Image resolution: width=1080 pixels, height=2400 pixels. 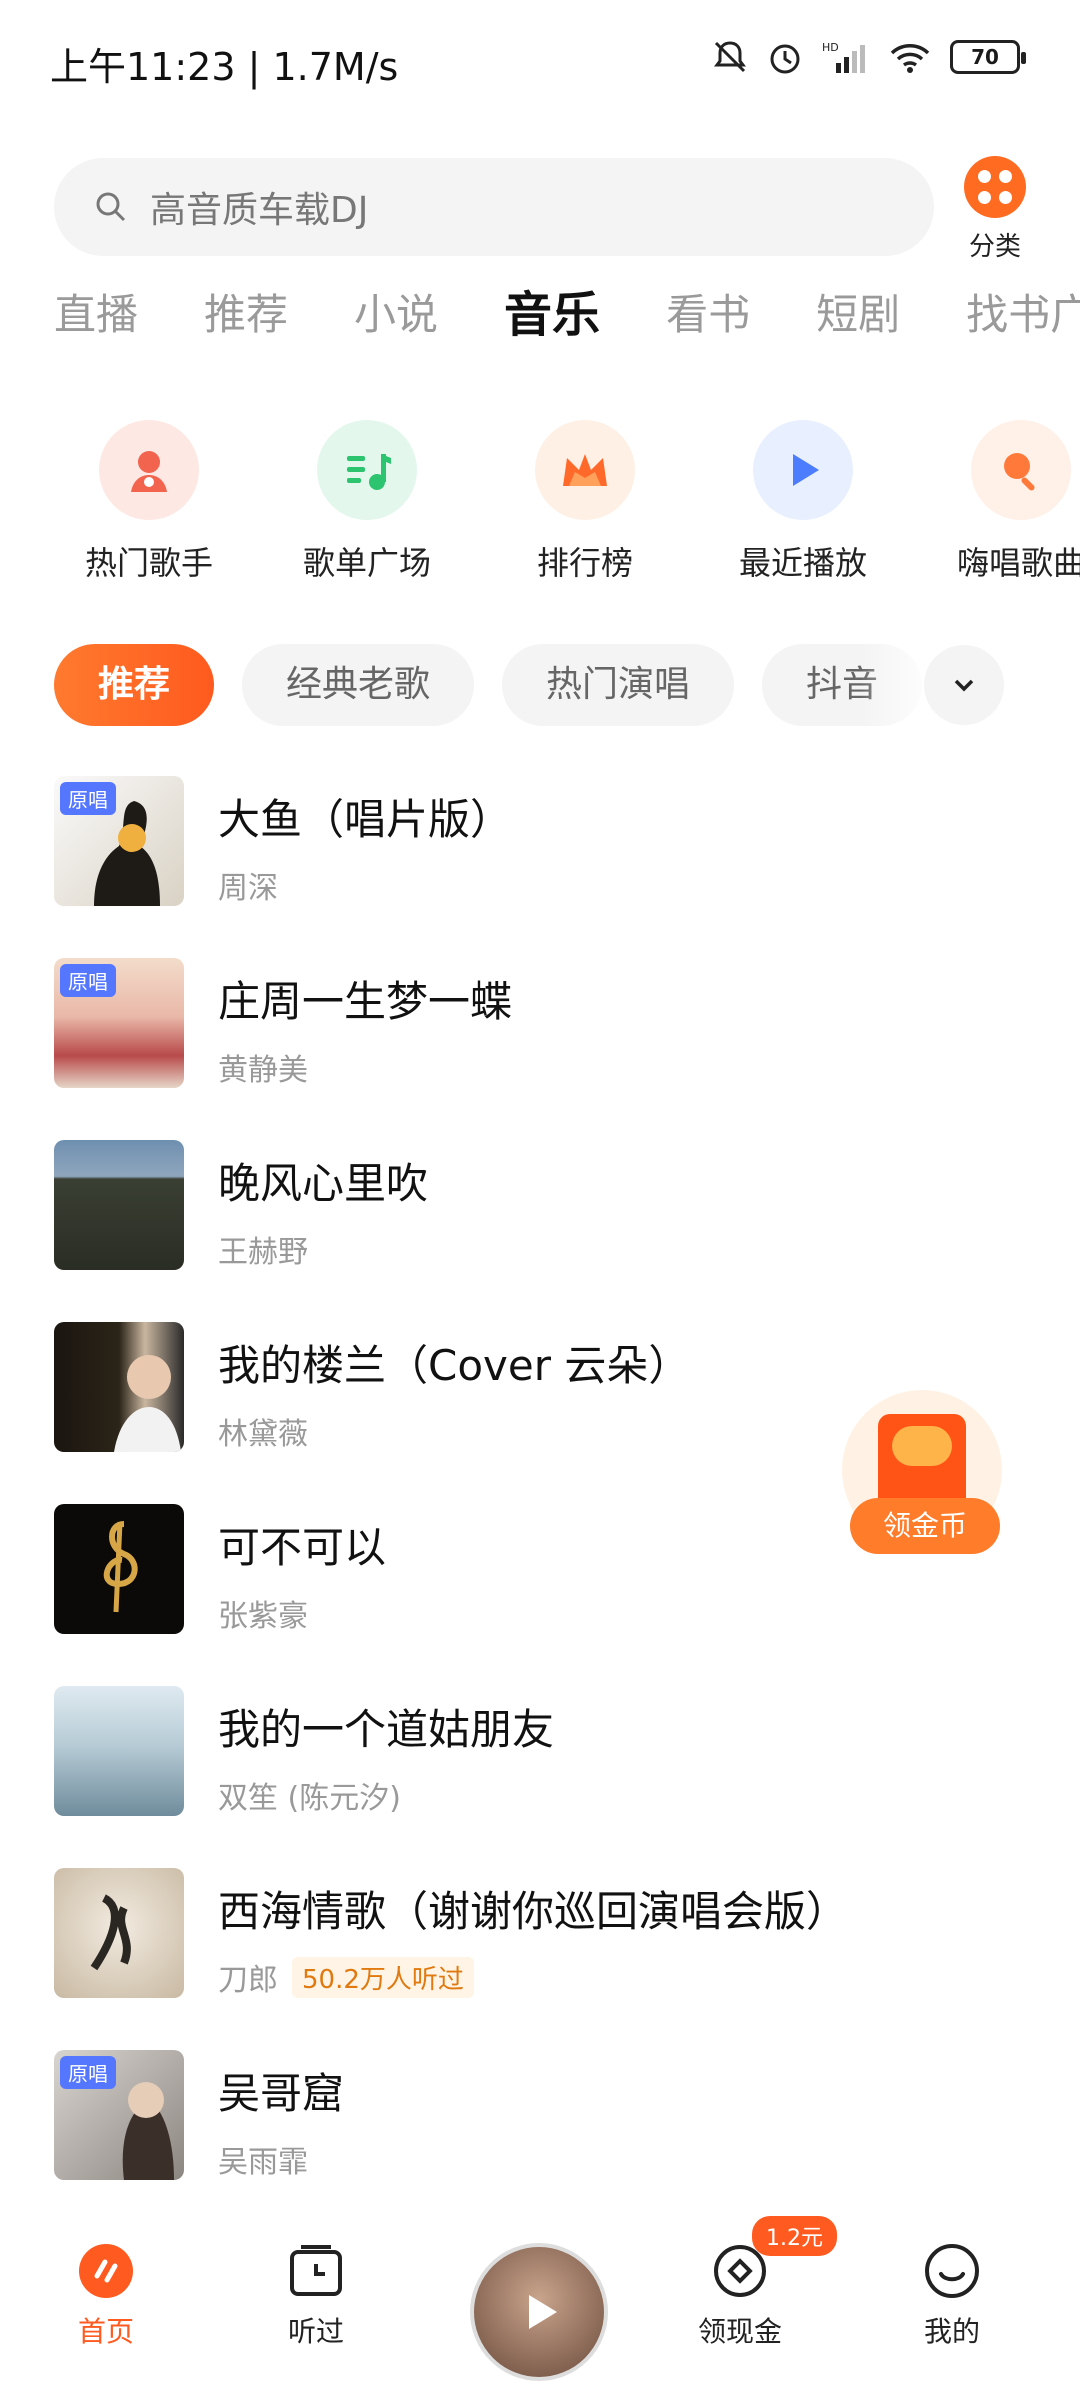 What do you see at coordinates (358, 685) in the screenshot?
I see `chip-classic-oldies: 经典老歌` at bounding box center [358, 685].